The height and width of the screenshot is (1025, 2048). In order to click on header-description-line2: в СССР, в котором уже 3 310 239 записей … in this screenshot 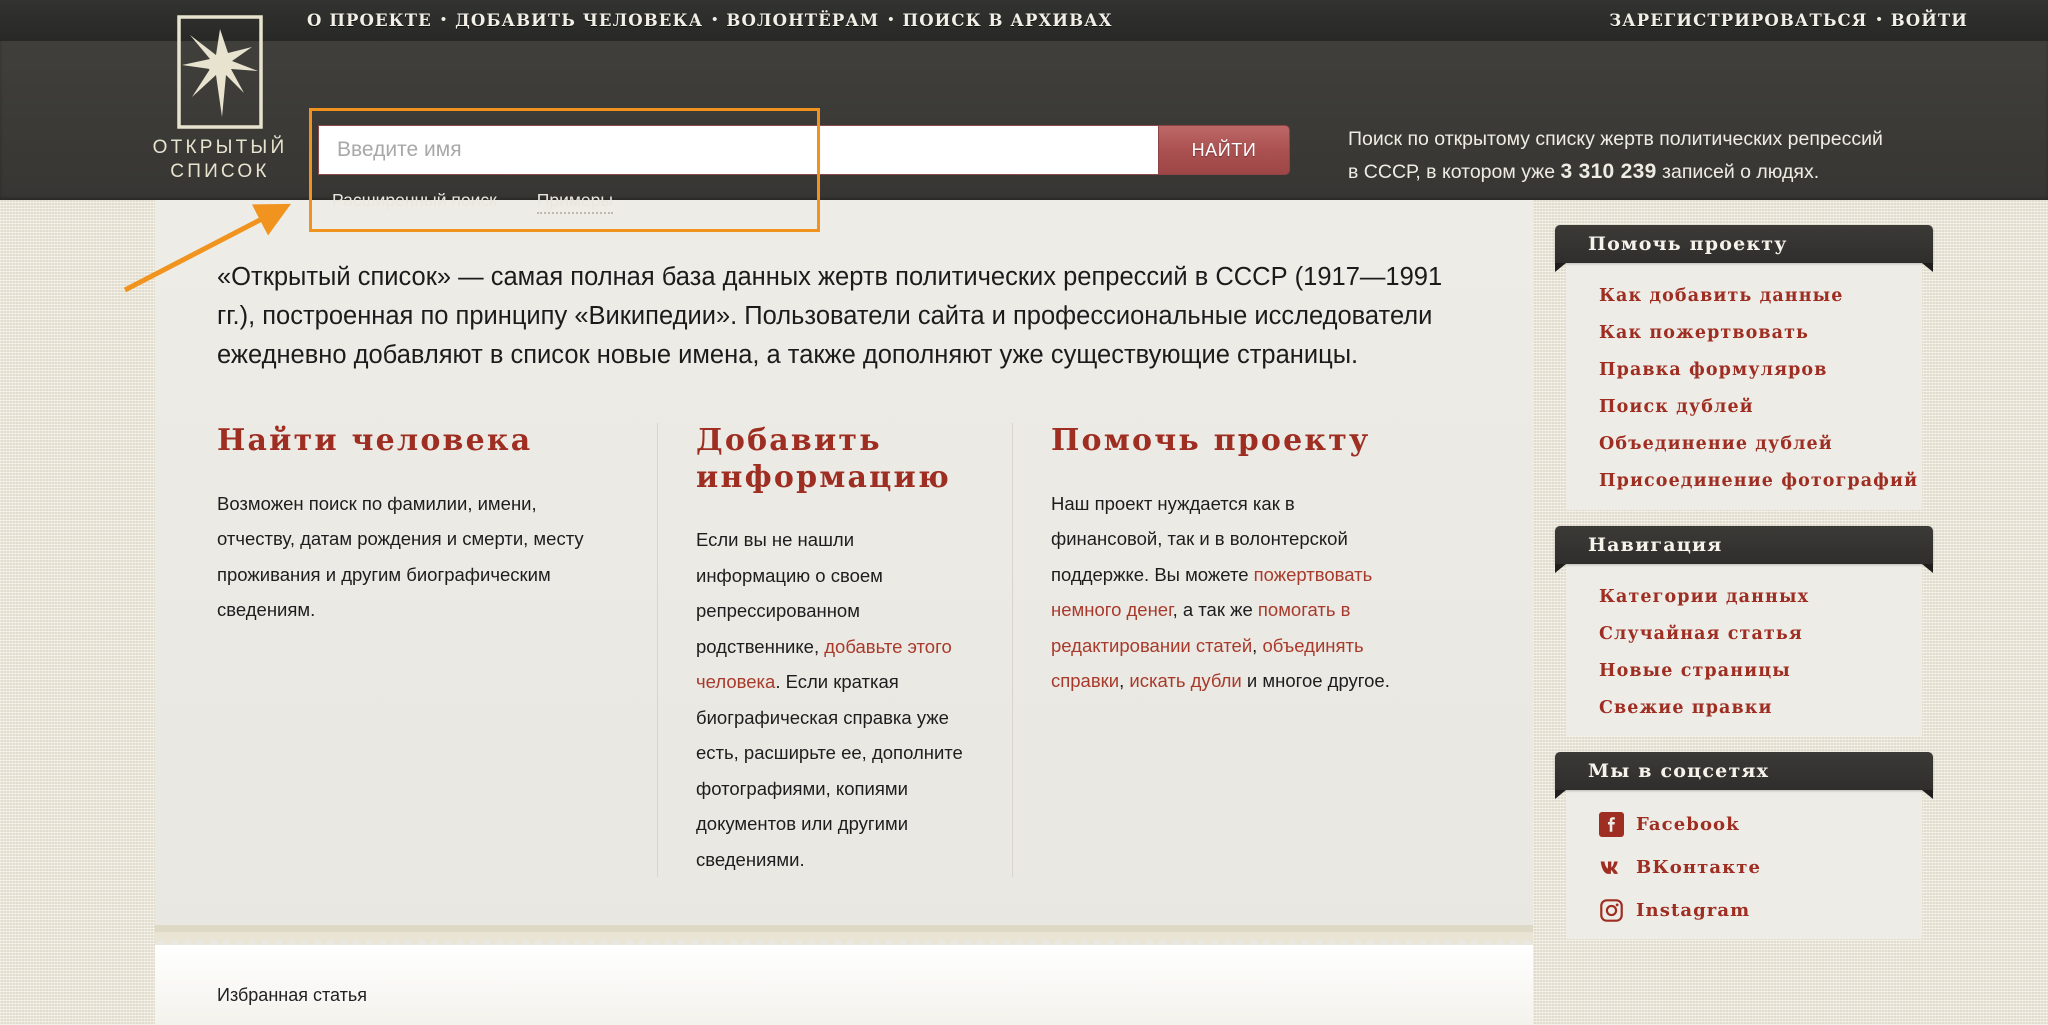, I will do `click(1658, 171)`.